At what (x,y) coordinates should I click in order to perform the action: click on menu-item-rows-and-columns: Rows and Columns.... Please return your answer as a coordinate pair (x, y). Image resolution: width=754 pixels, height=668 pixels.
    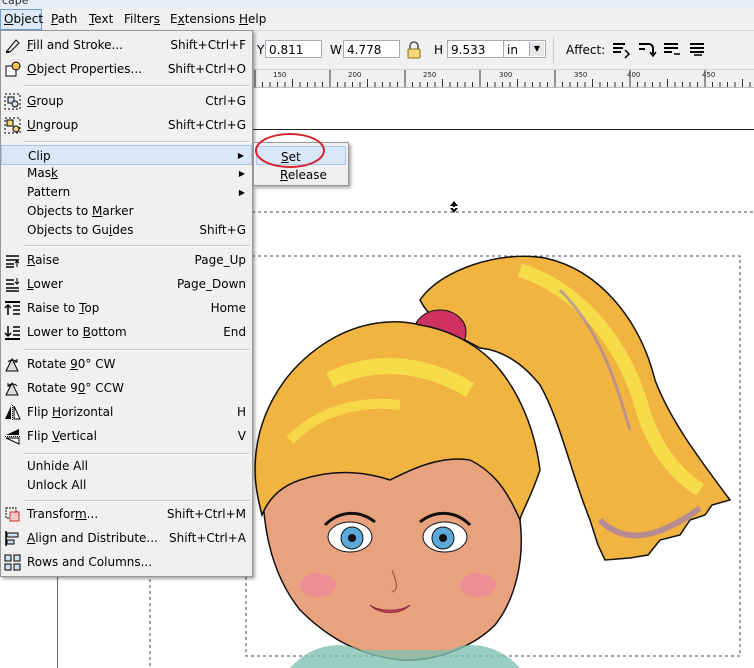
    Looking at the image, I should click on (126, 562).